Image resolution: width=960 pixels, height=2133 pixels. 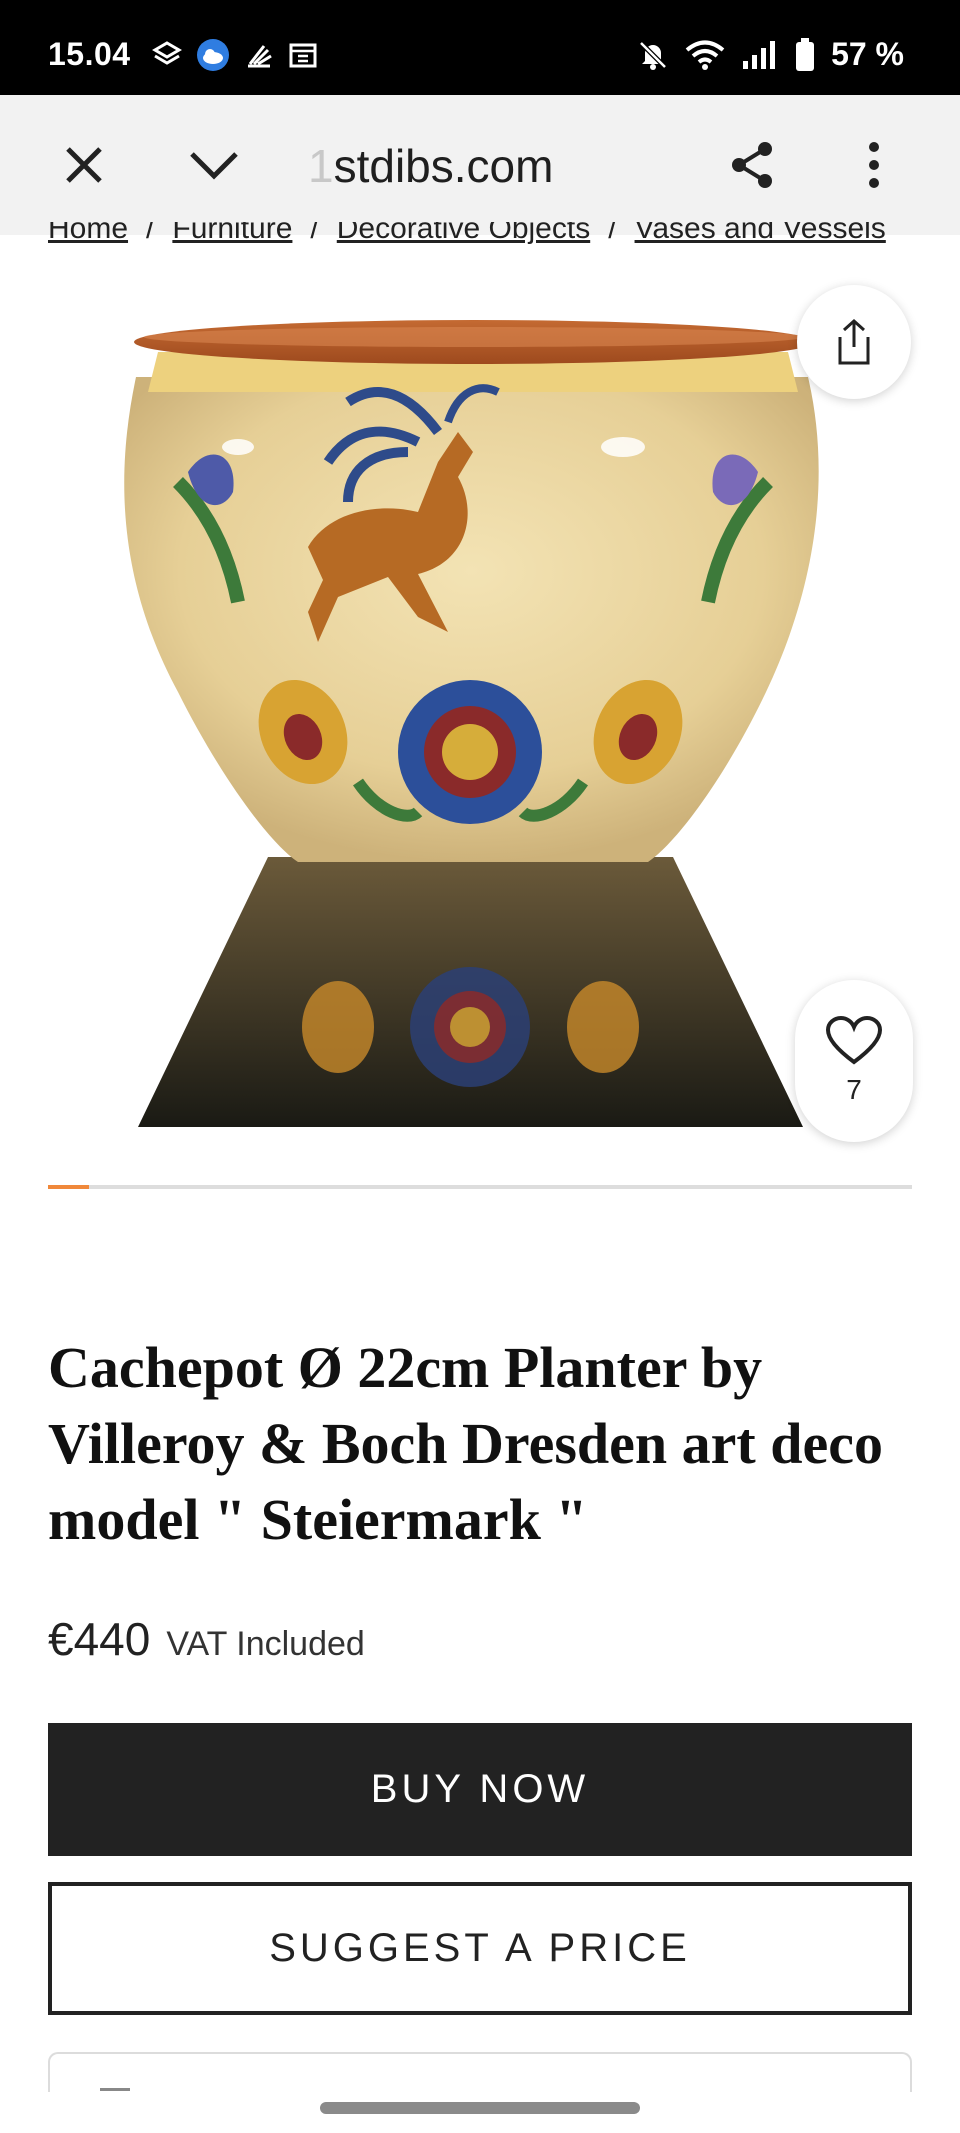 I want to click on suggest-price-button: SUGGEST A PRICE, so click(x=480, y=1948).